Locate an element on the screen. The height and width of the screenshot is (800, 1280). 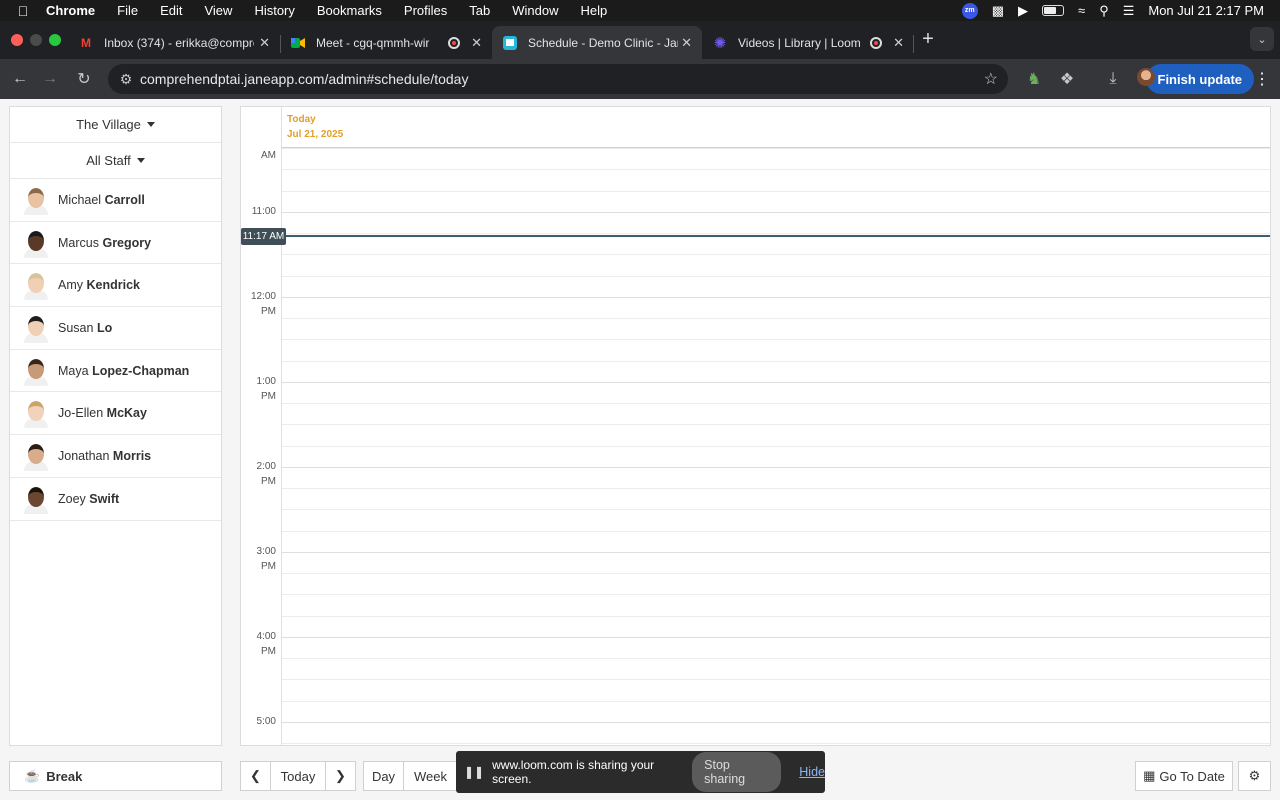
settings-button: ⚙ is located at coordinates (1254, 776).